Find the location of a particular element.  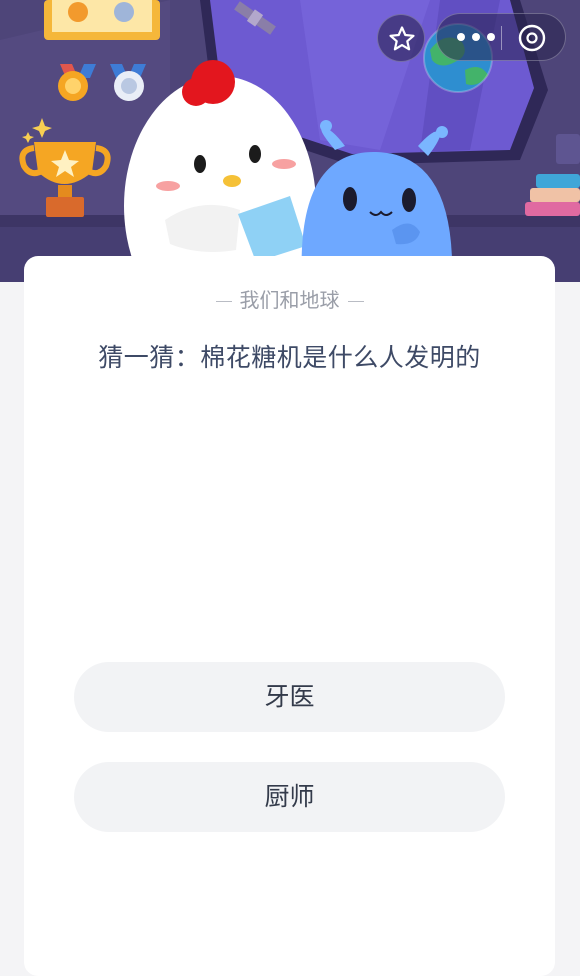

capsule-divider is located at coordinates (501, 38).